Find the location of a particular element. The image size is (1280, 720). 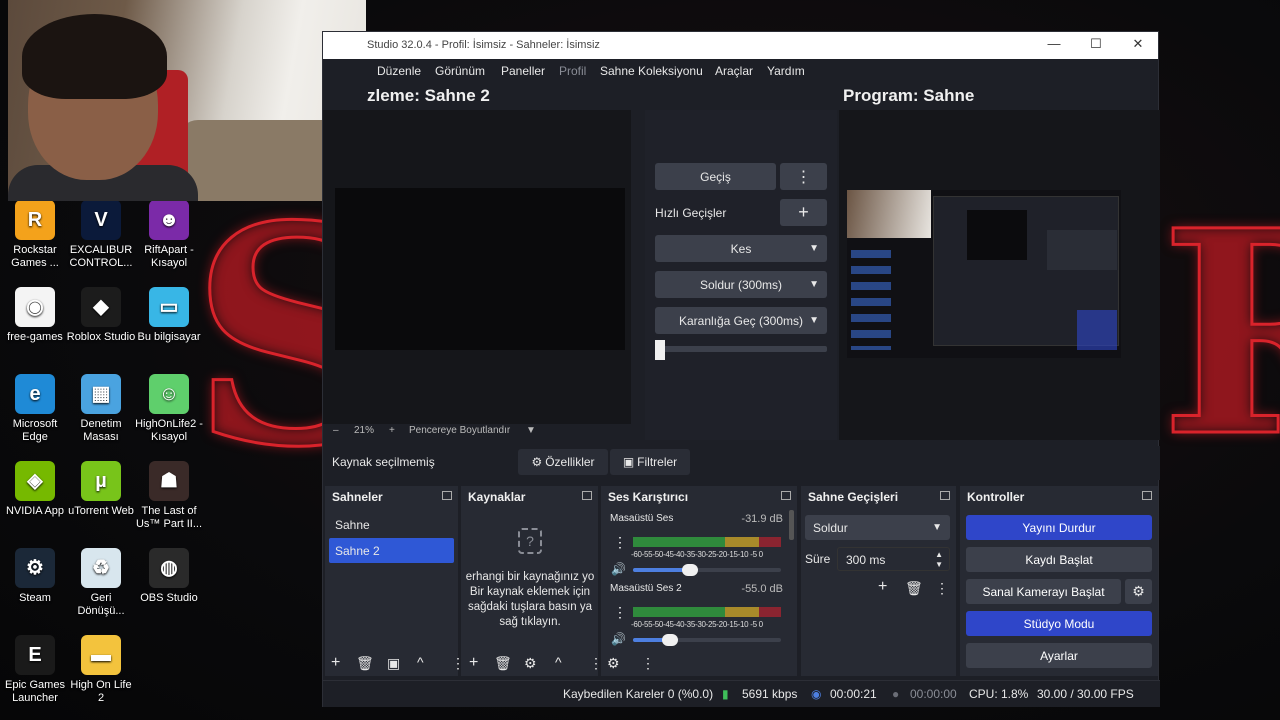

properties-button: ⚙ Özellikler is located at coordinates (563, 462).